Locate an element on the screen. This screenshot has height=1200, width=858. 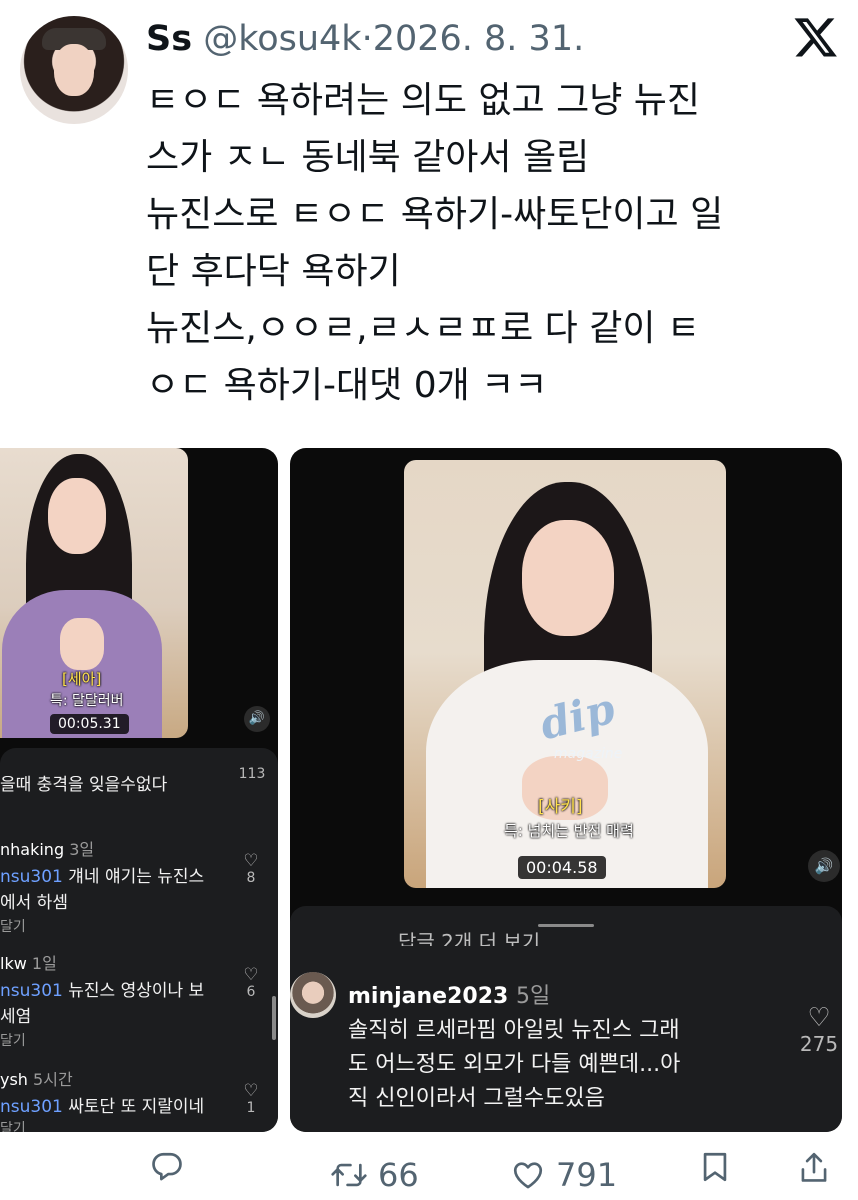
comment-text: nsu301 싸토단 또 지랄이네 is located at coordinates (102, 1104).